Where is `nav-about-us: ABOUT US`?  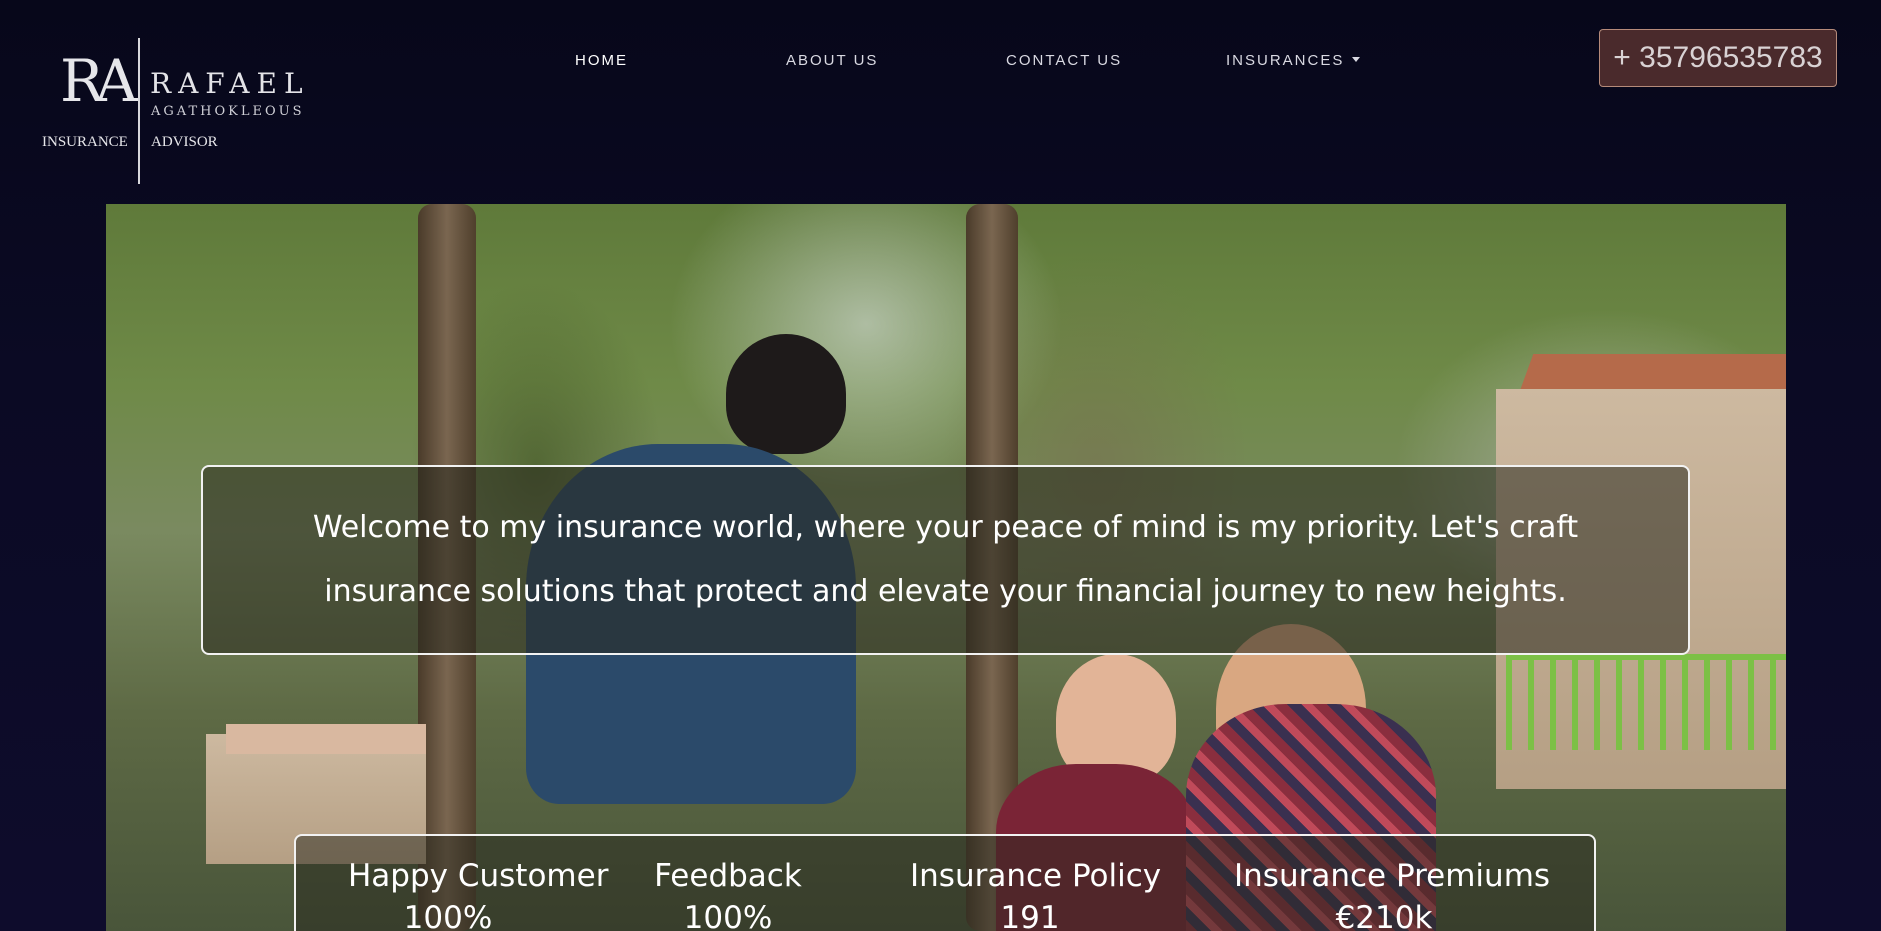
nav-about-us: ABOUT US is located at coordinates (832, 60).